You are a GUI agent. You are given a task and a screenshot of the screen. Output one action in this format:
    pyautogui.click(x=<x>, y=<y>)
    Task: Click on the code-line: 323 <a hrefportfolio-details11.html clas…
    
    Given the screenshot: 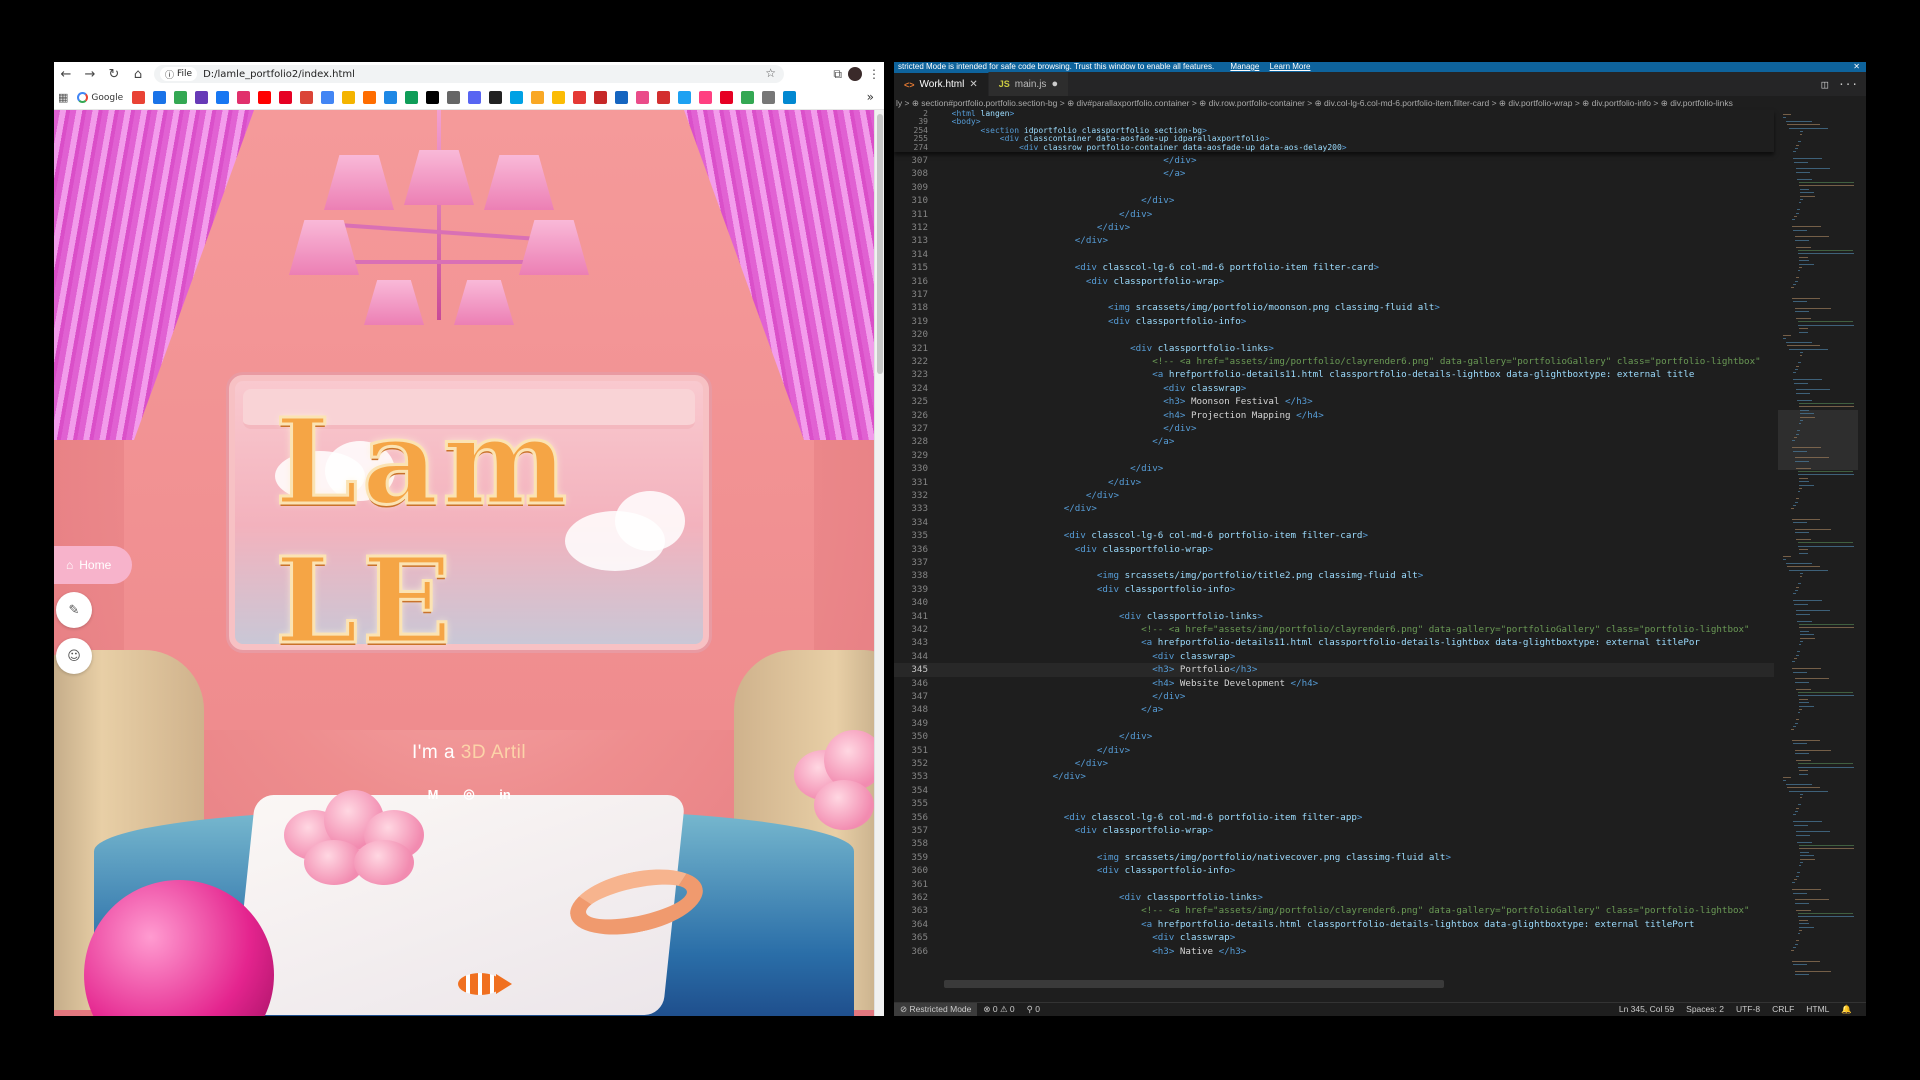 What is the action you would take?
    pyautogui.click(x=1334, y=374)
    